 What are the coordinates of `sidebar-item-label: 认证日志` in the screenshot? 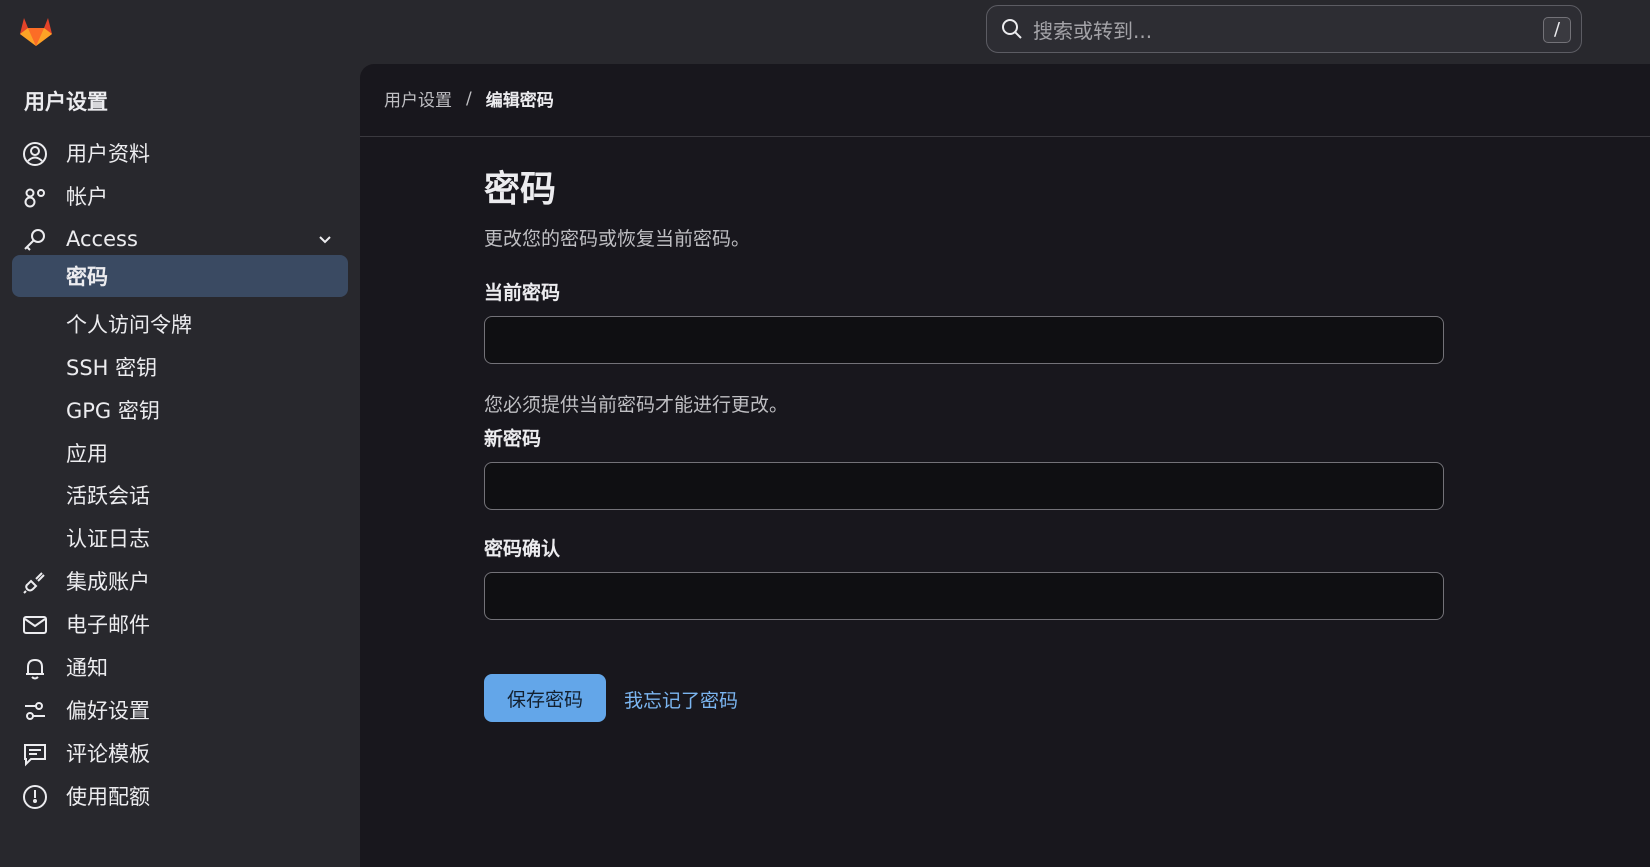 It's located at (108, 539).